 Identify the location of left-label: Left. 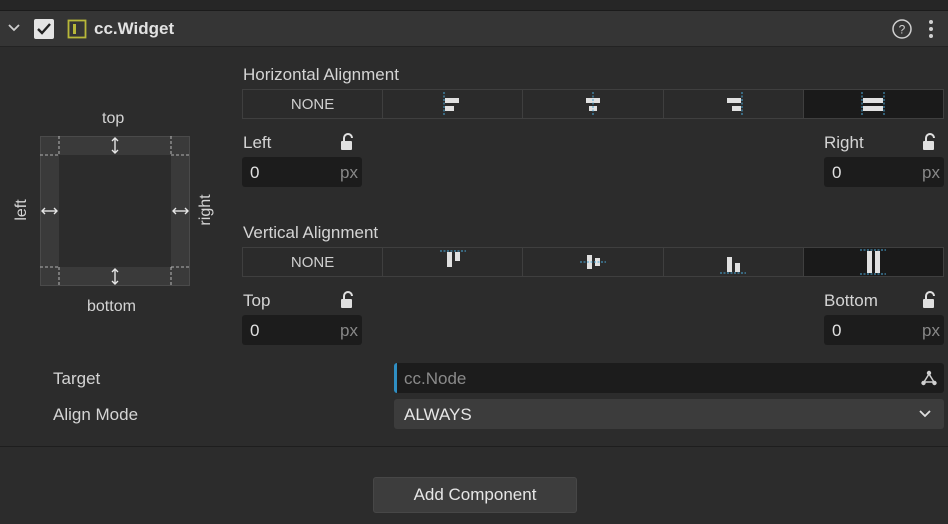
(257, 142).